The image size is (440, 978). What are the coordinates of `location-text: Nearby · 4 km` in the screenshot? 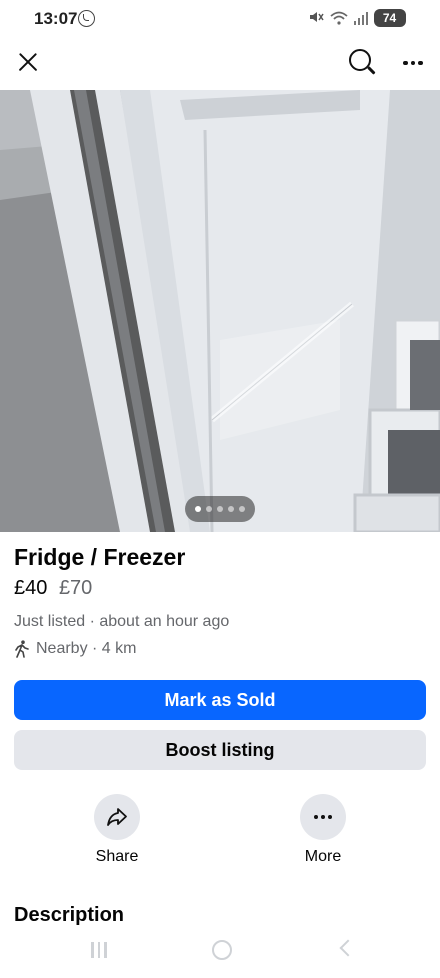 It's located at (86, 648).